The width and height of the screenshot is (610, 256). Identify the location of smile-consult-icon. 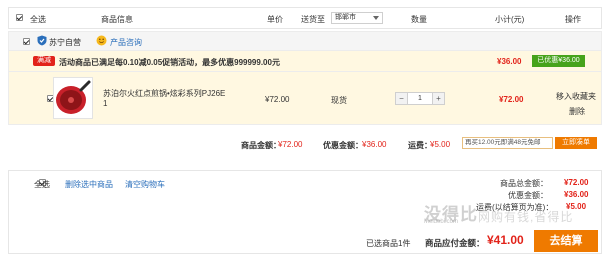
(101, 41).